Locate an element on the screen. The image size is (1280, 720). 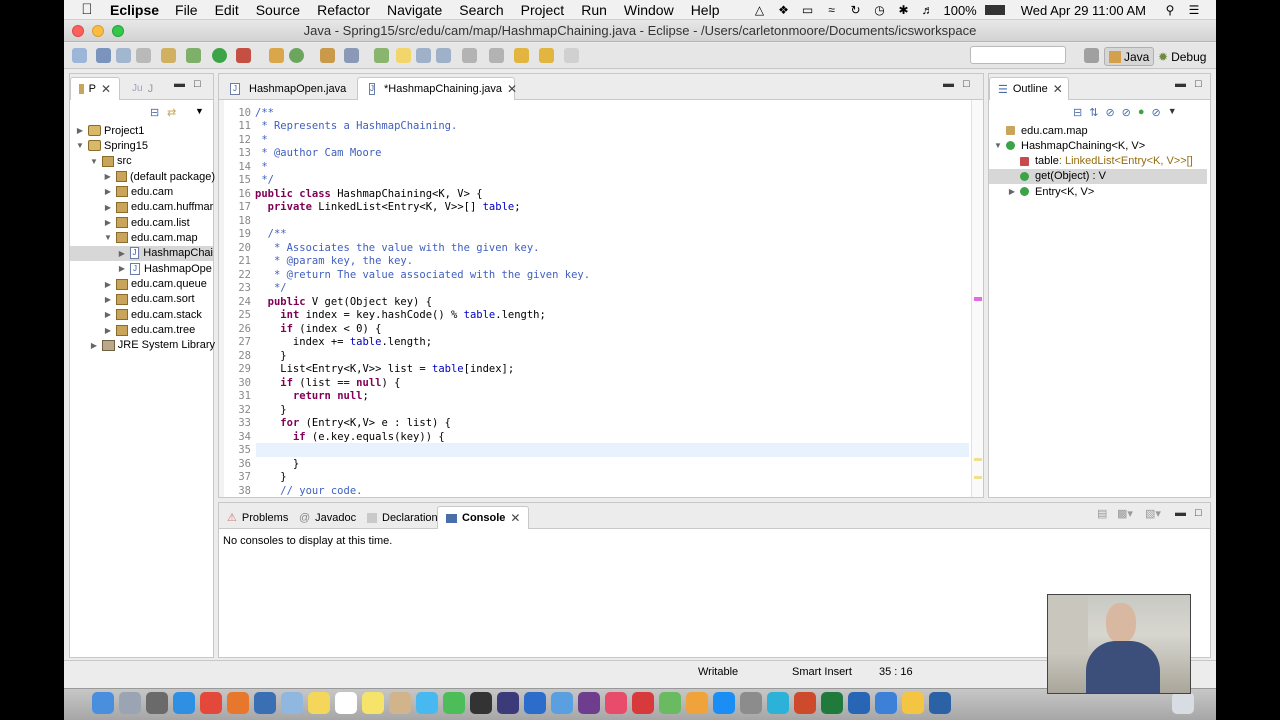
close-icon: ✕ is located at coordinates (515, 518).